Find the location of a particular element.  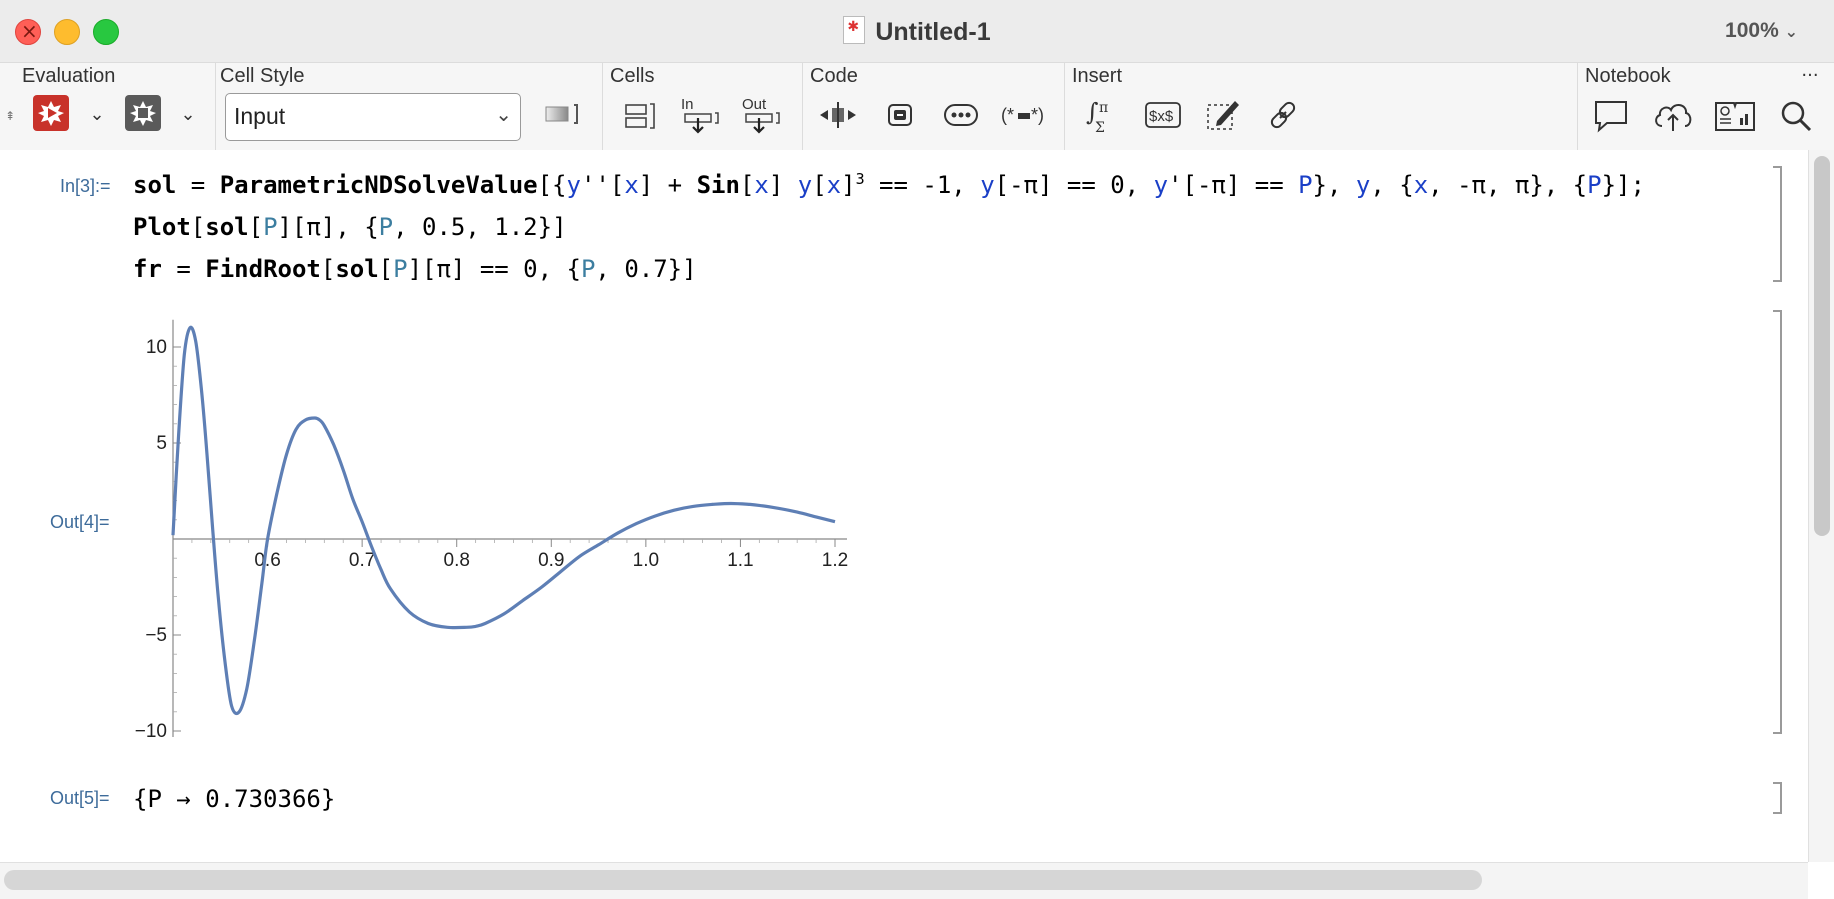

notebook-publish-button is located at coordinates (1735, 116).